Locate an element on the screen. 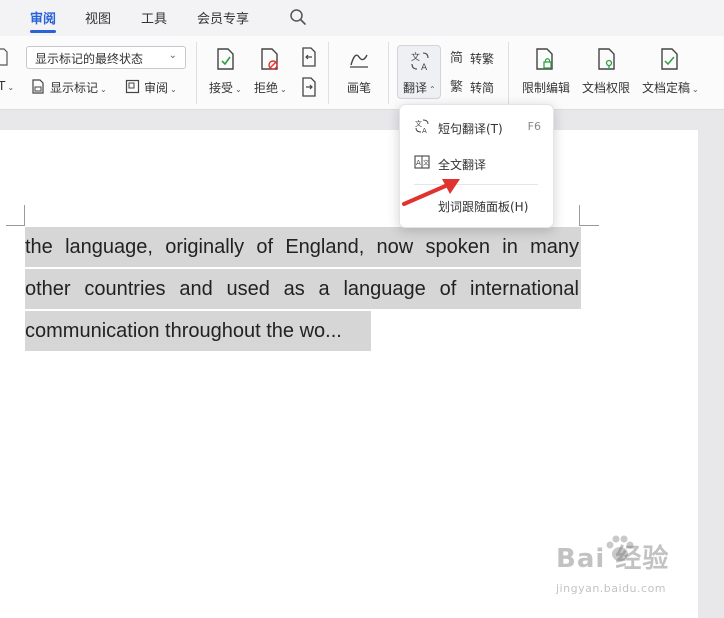 This screenshot has width=724, height=618. previous-change-icon is located at coordinates (309, 57).